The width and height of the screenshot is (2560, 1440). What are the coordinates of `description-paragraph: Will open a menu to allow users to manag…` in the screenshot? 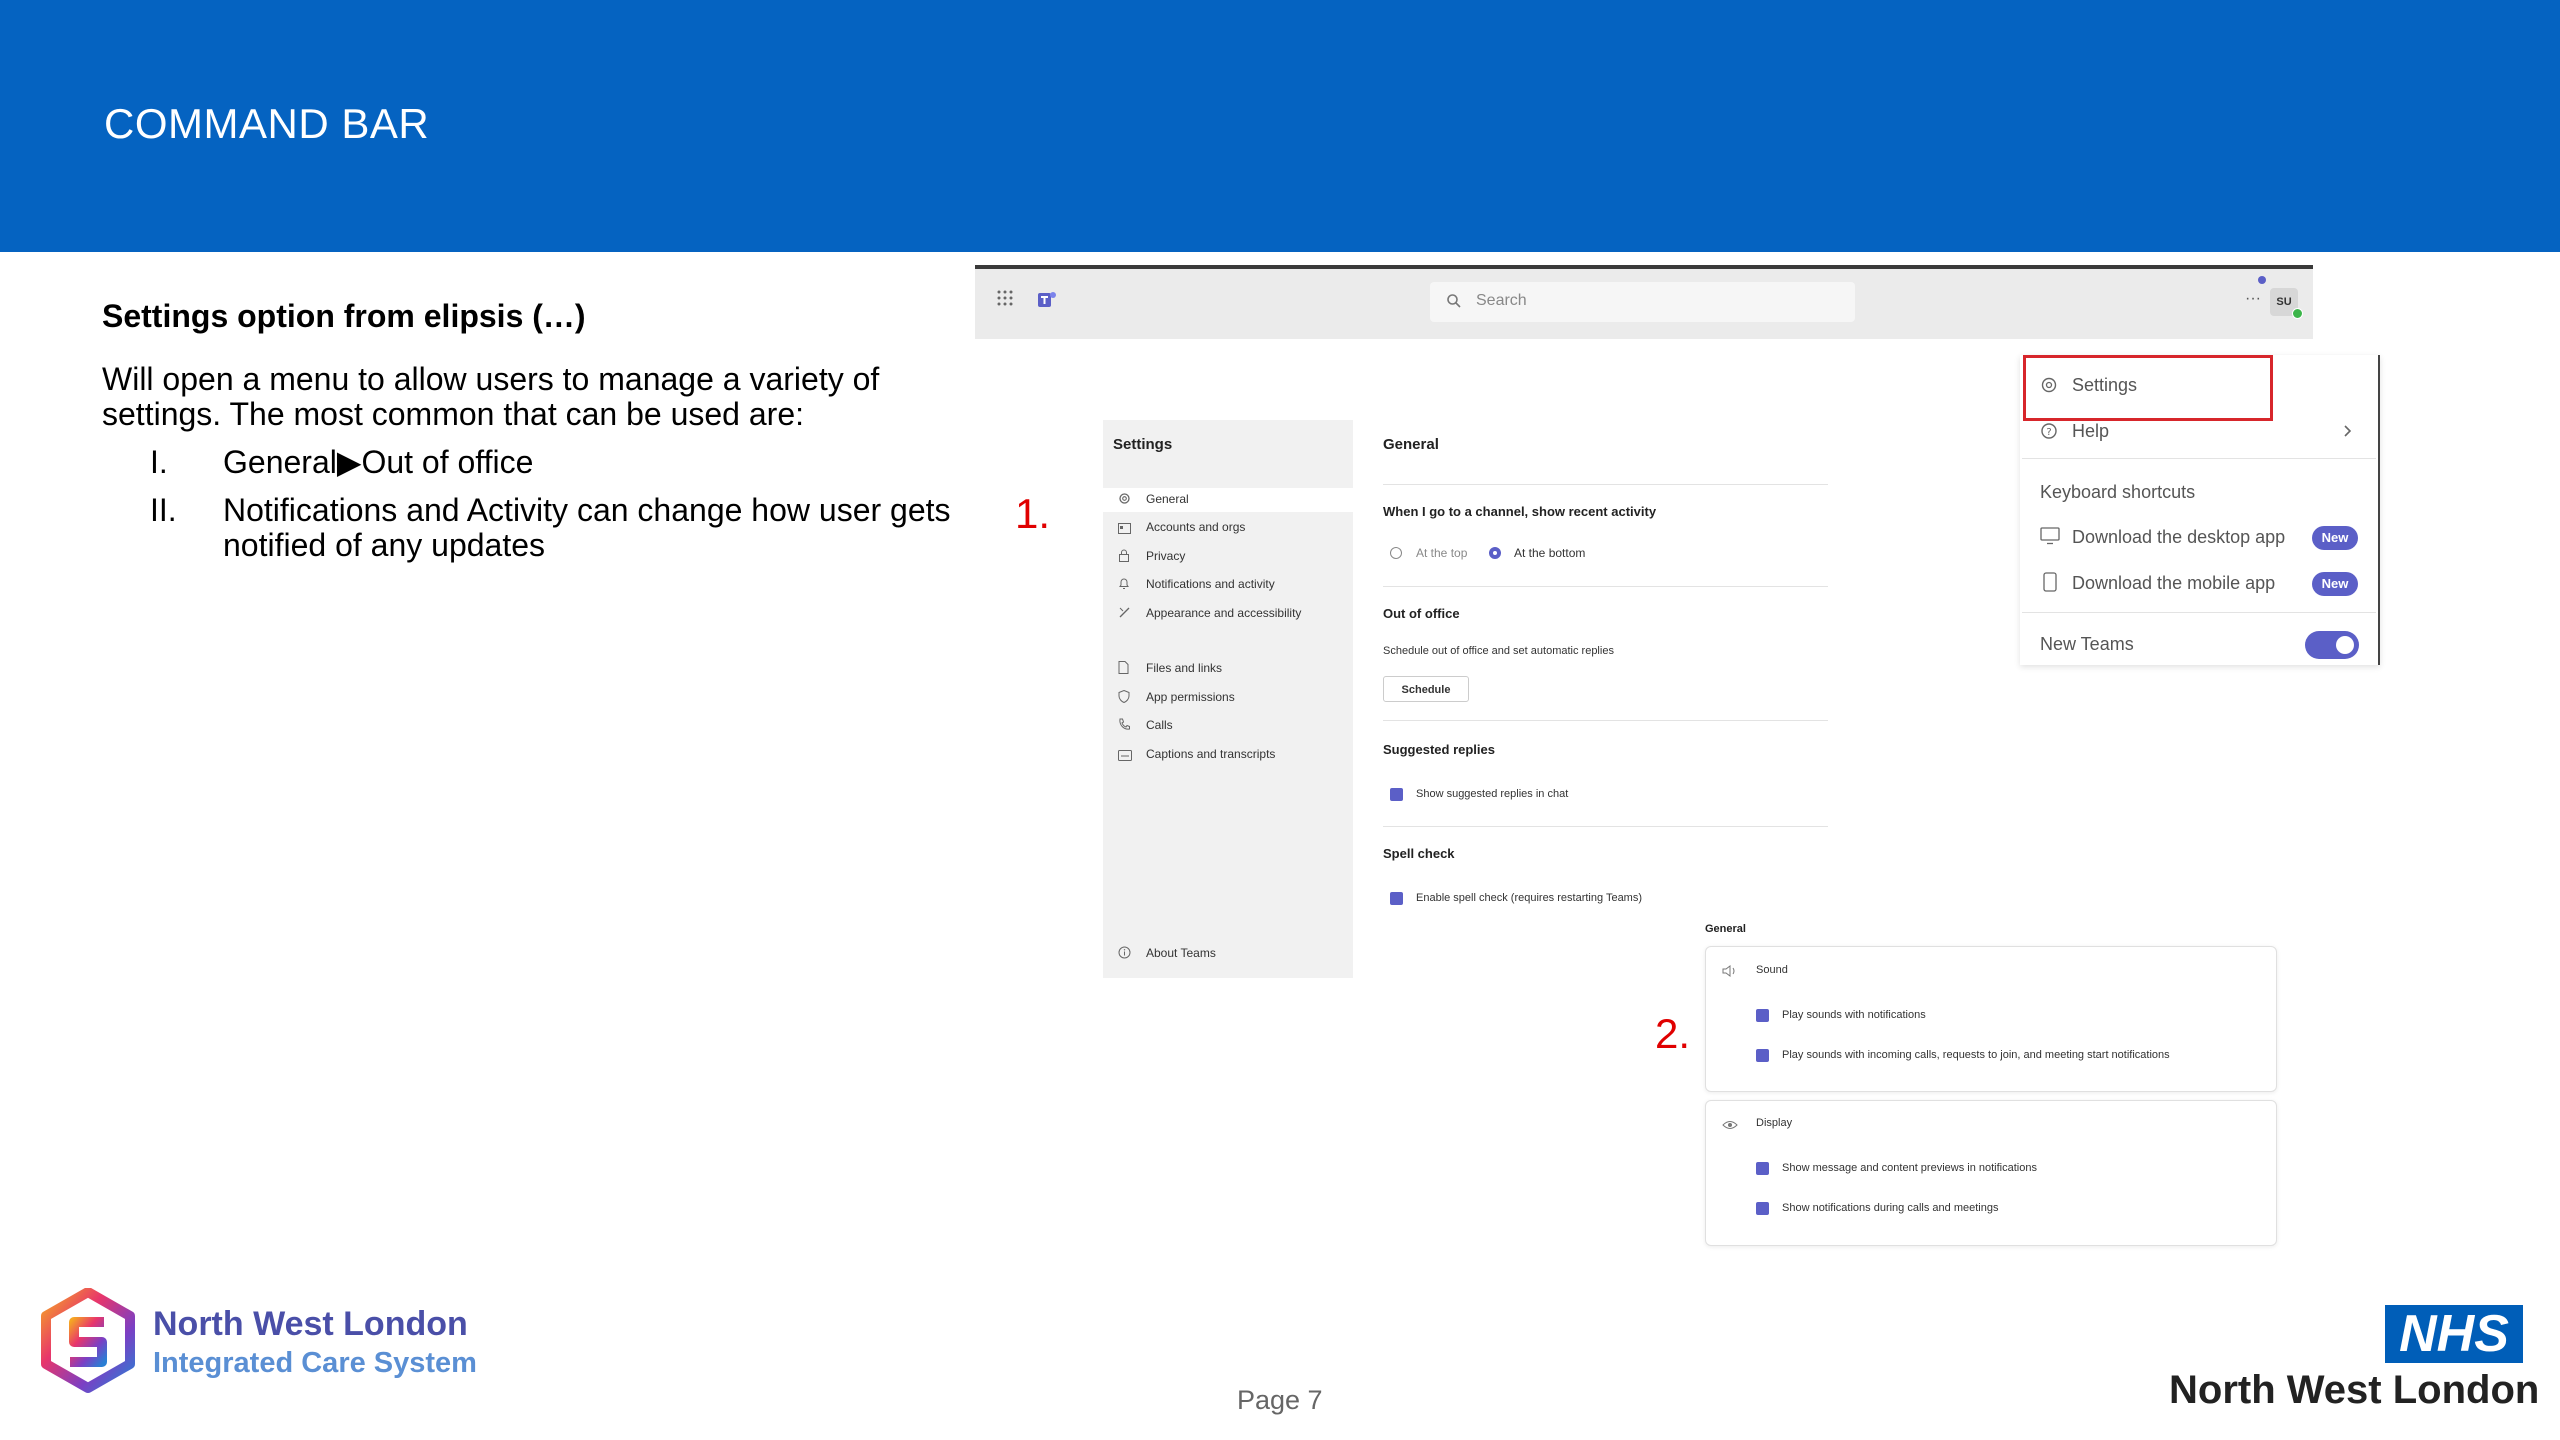 It's located at (491, 396).